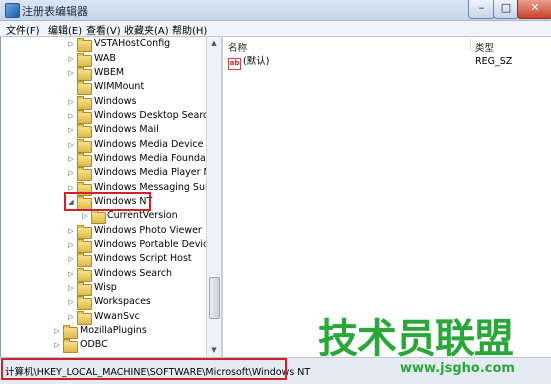 The height and width of the screenshot is (384, 551). What do you see at coordinates (146, 29) in the screenshot?
I see `menu-favorites: 收藏夹(A)` at bounding box center [146, 29].